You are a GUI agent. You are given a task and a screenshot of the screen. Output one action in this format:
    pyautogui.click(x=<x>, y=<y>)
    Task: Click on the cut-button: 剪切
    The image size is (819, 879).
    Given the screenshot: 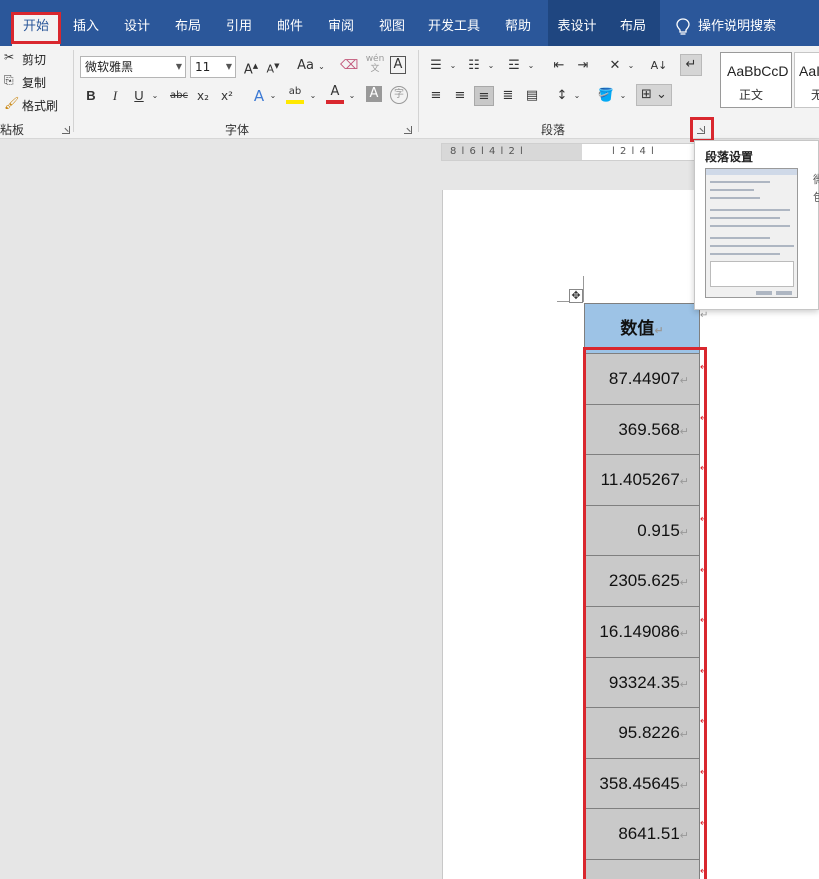 What is the action you would take?
    pyautogui.click(x=34, y=59)
    